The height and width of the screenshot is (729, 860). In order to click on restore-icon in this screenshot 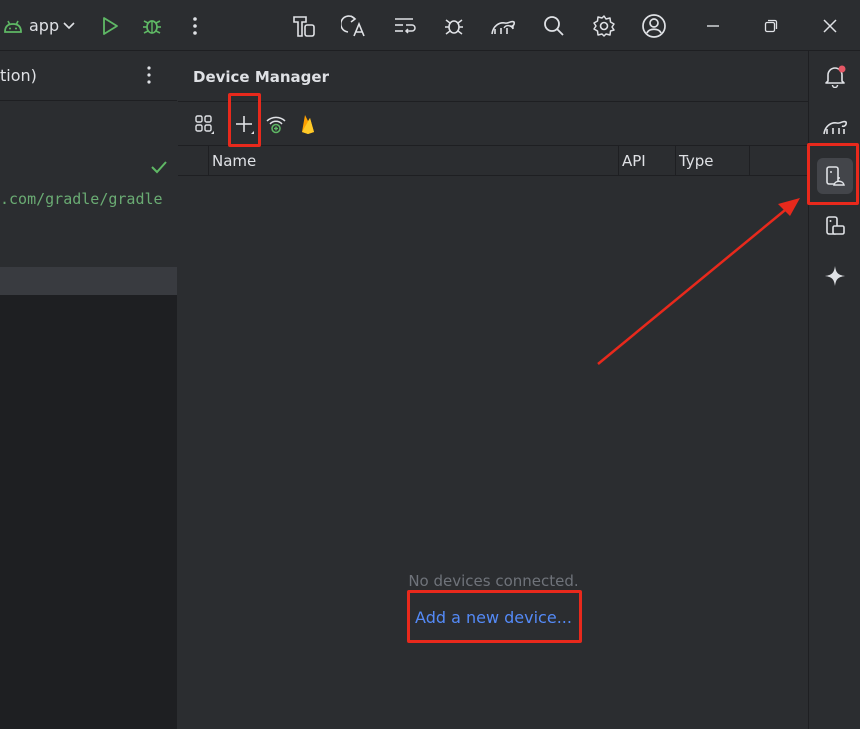, I will do `click(771, 25)`.